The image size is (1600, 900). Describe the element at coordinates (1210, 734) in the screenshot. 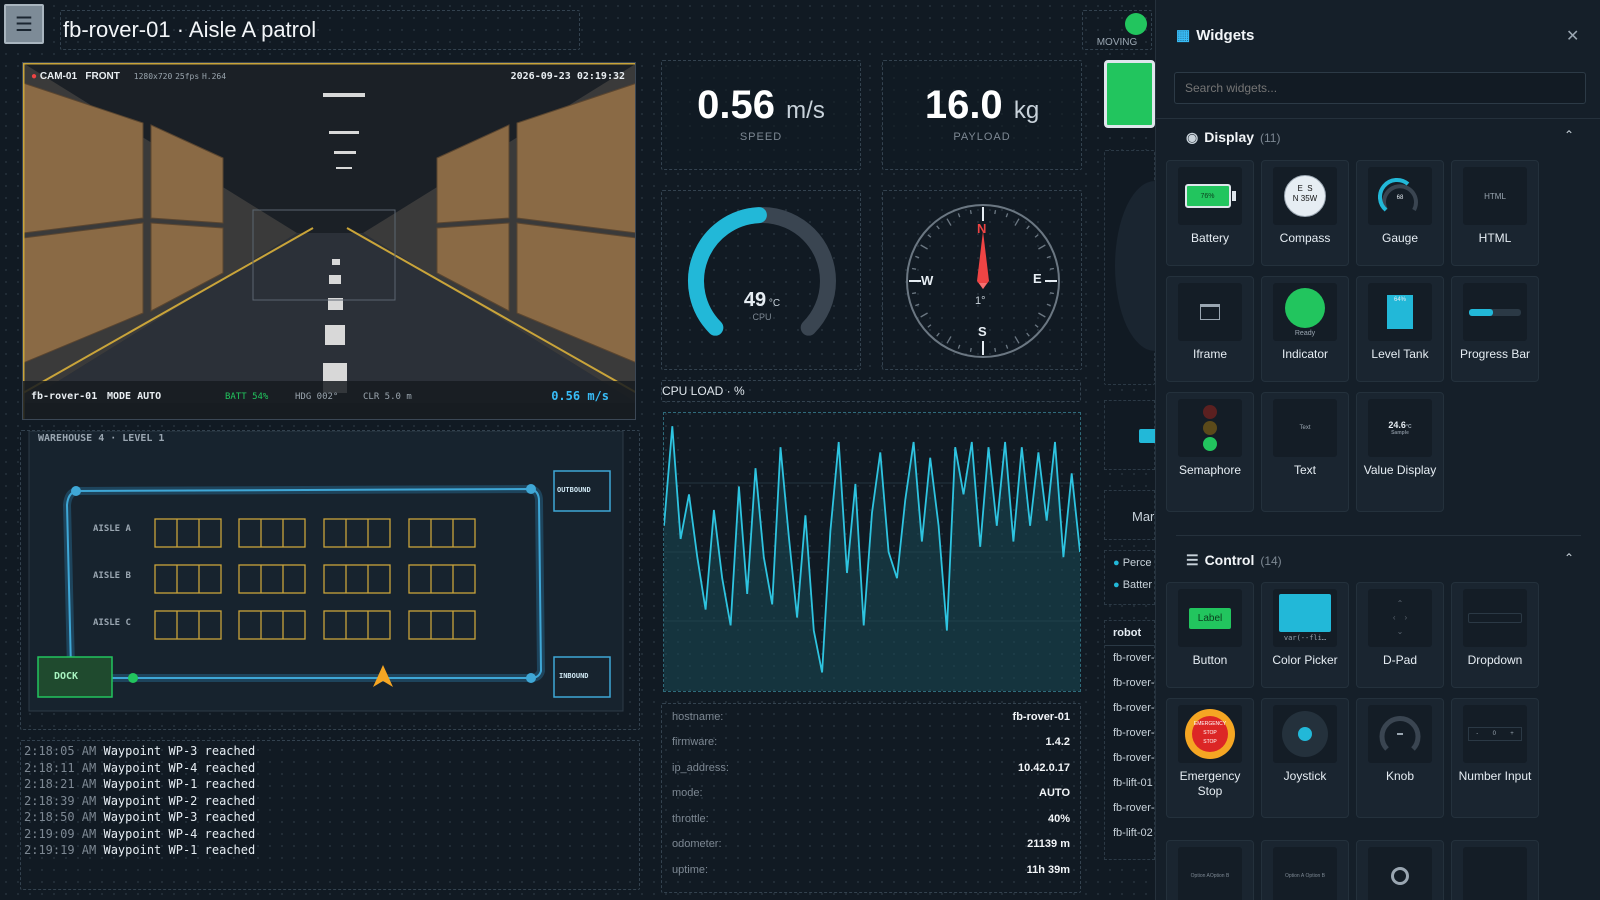

I see `widget-preview: EMERGENCY STOP STOP` at that location.